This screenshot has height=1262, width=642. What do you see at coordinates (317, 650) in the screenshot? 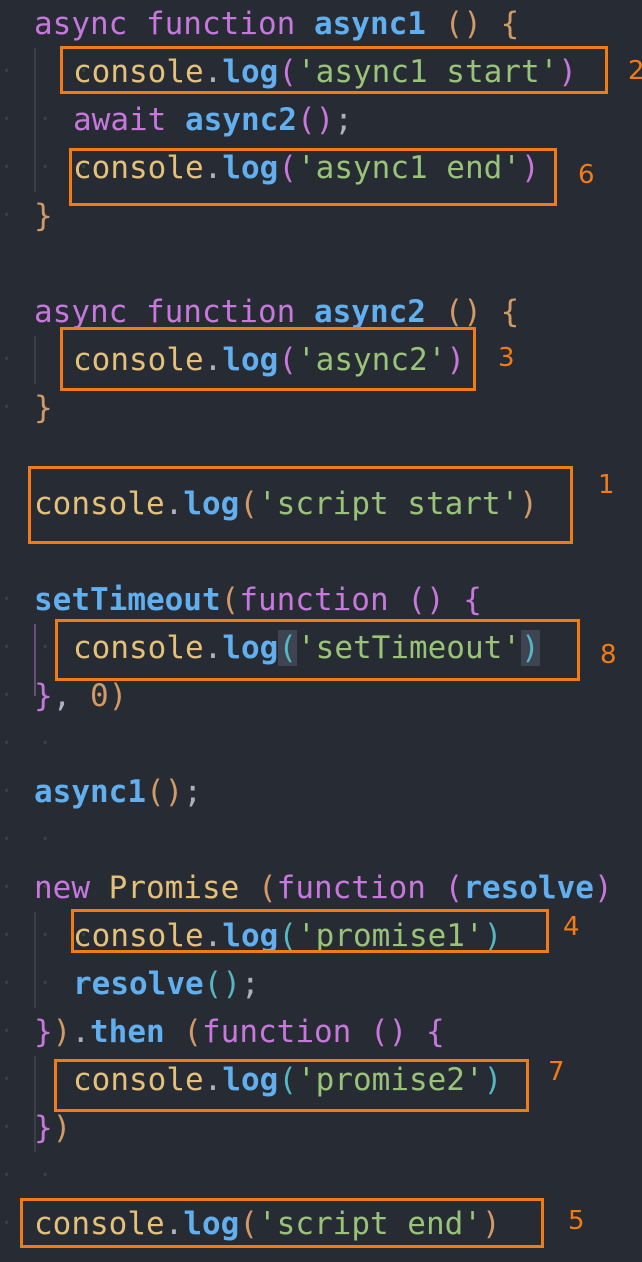
I see `highlight-box-settimeout` at bounding box center [317, 650].